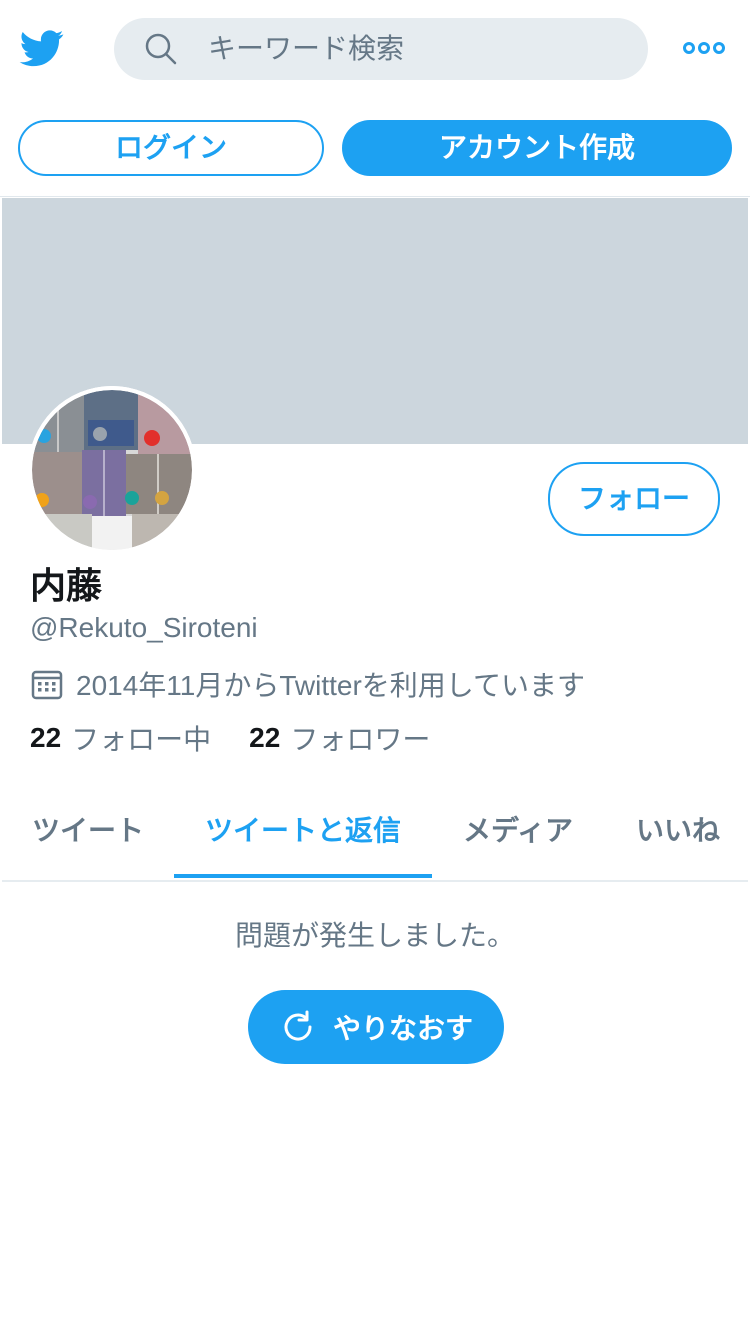  What do you see at coordinates (303, 833) in the screenshot?
I see `tab-tweets-and-replies: ツイートと返信` at bounding box center [303, 833].